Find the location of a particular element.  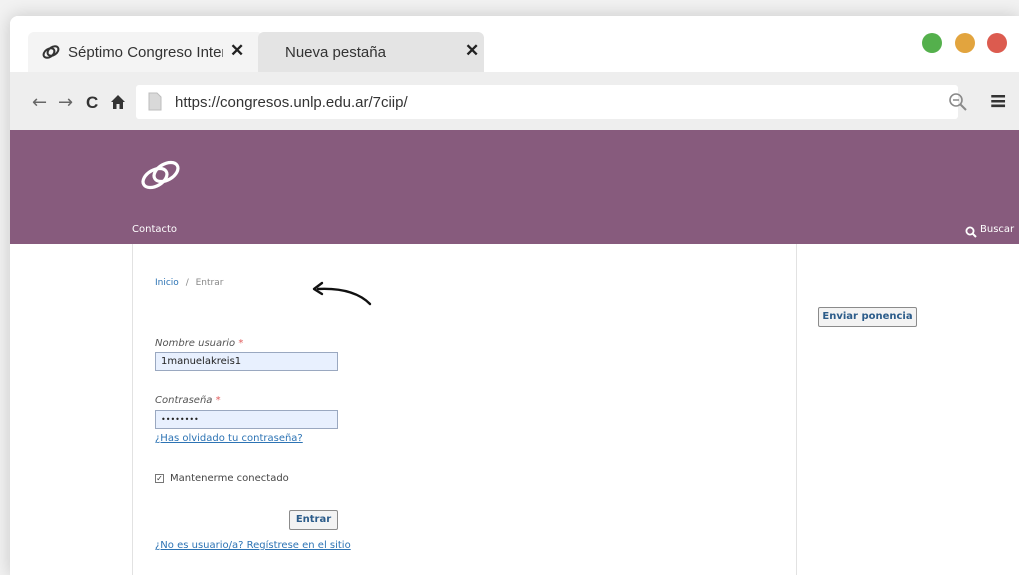

username-label: Nombre usuario * is located at coordinates (199, 343).